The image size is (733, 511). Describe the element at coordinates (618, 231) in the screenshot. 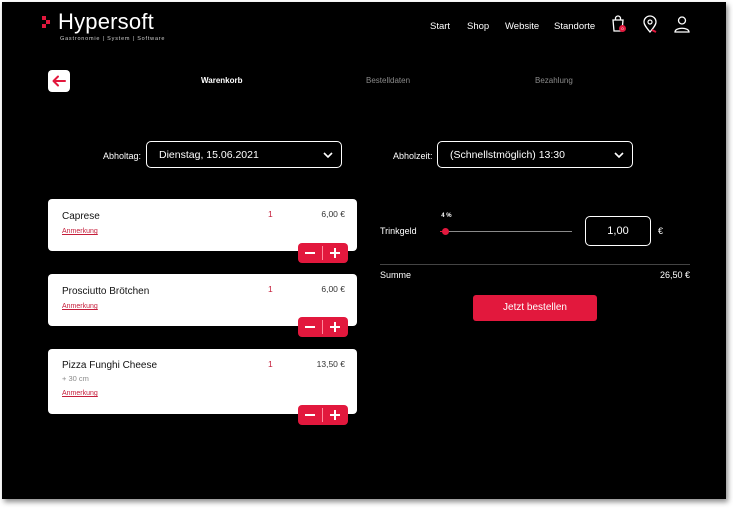

I see `tip-amount-input: 1,00` at that location.